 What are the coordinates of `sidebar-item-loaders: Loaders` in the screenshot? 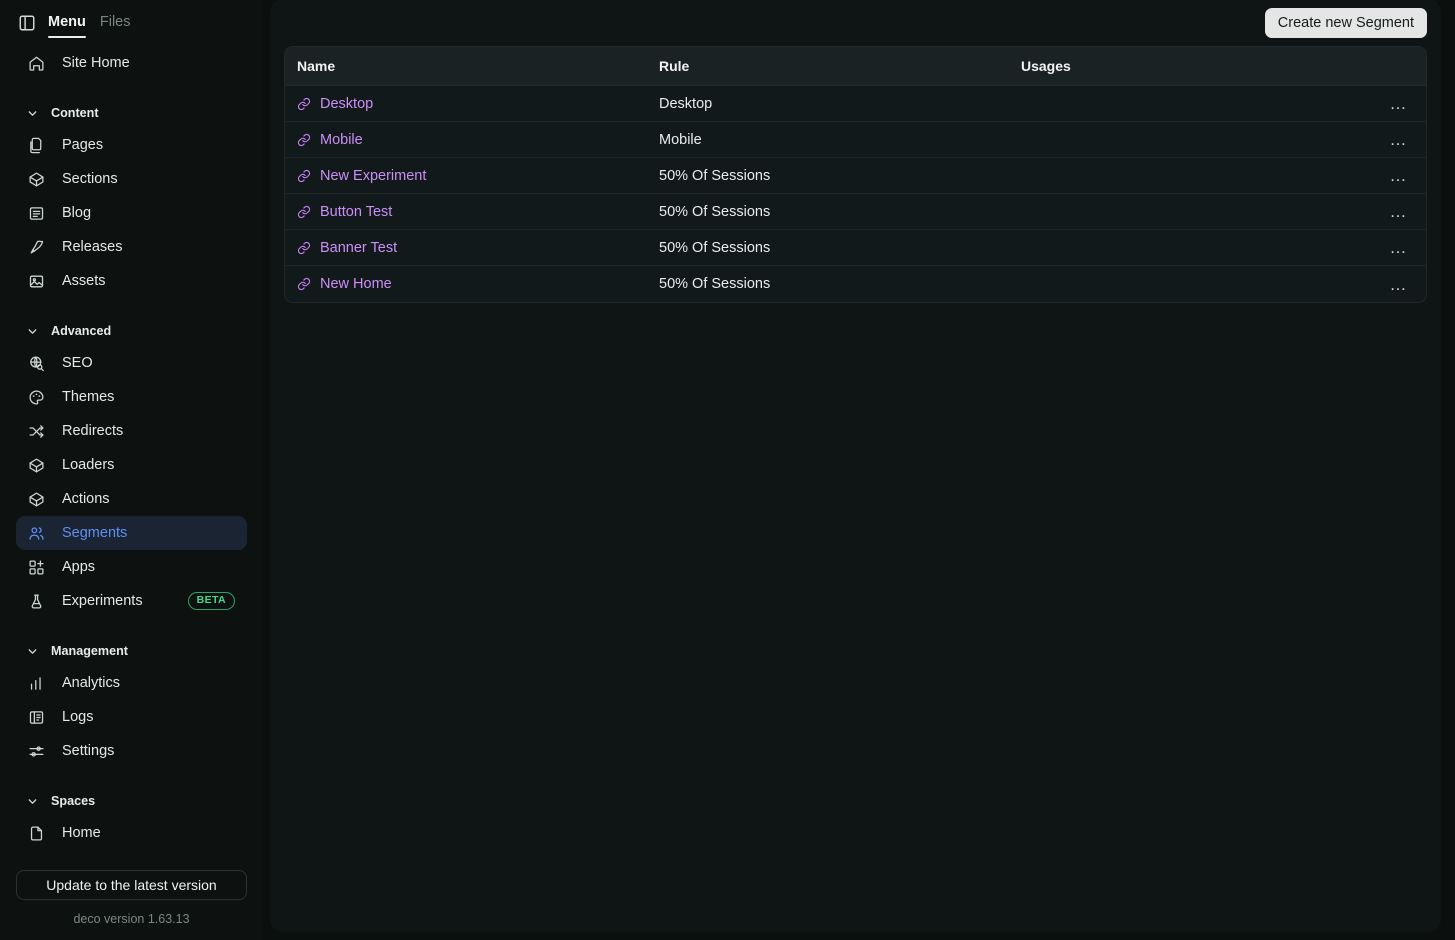 It's located at (131, 465).